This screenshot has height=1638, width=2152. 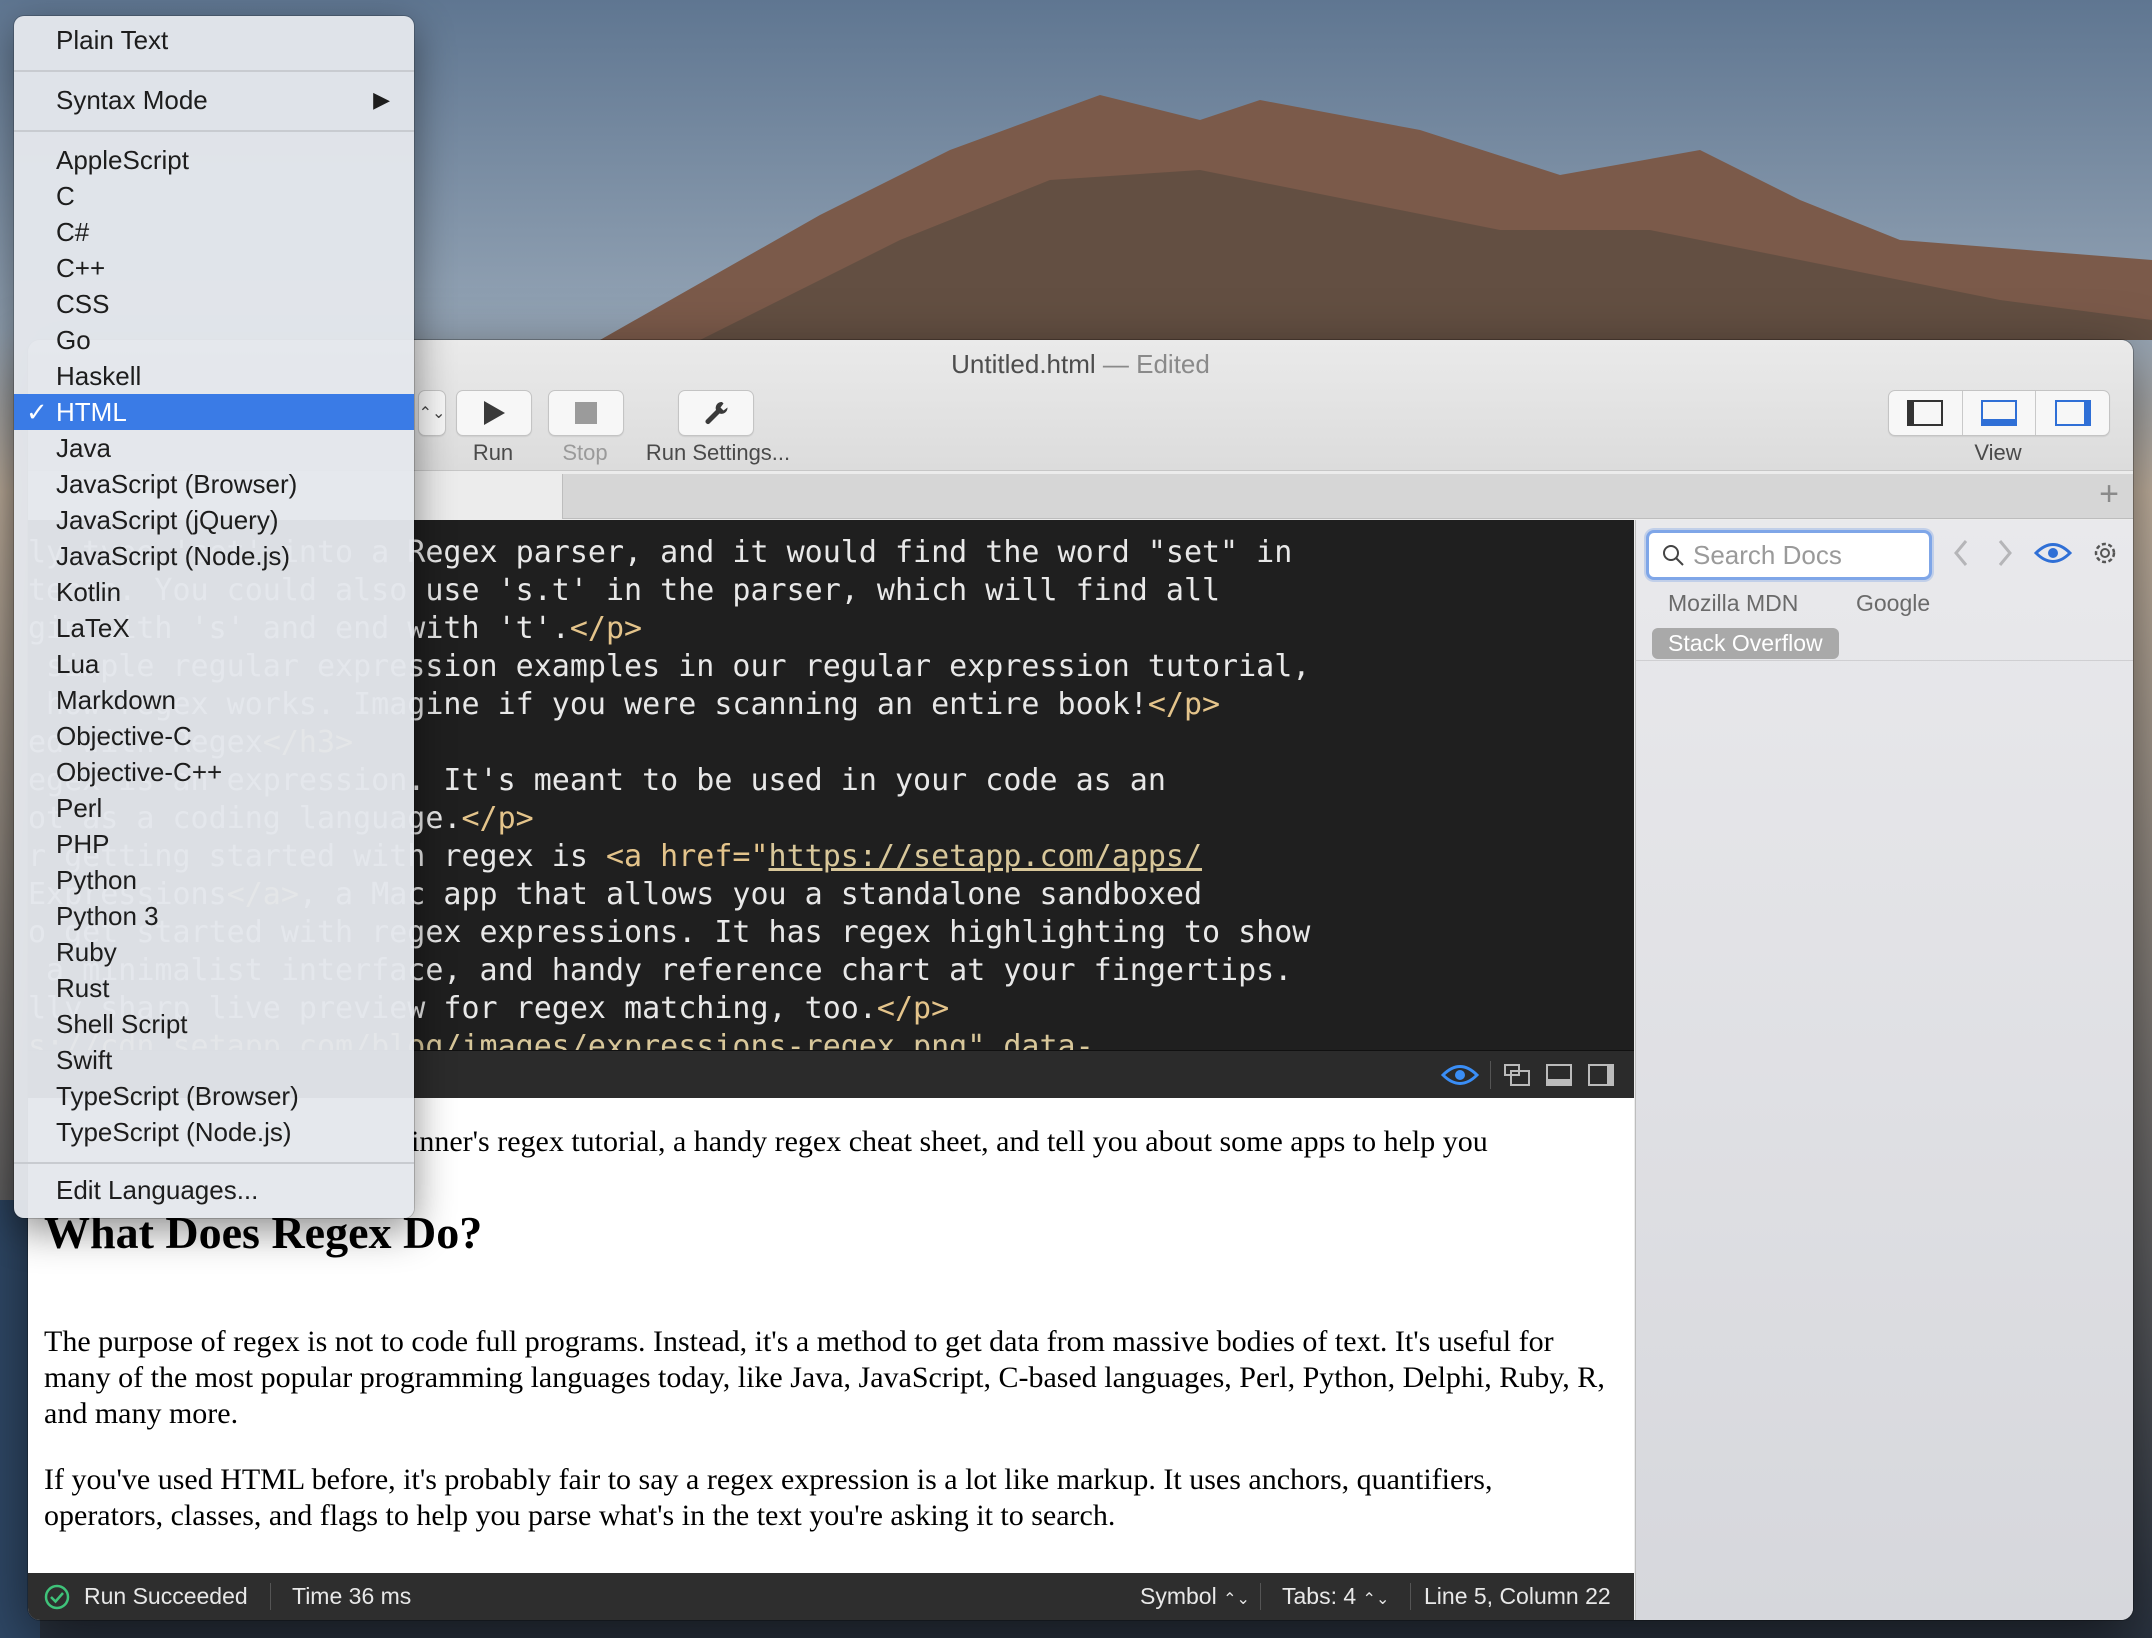 What do you see at coordinates (214, 916) in the screenshot?
I see `menu-item-language: Python 3` at bounding box center [214, 916].